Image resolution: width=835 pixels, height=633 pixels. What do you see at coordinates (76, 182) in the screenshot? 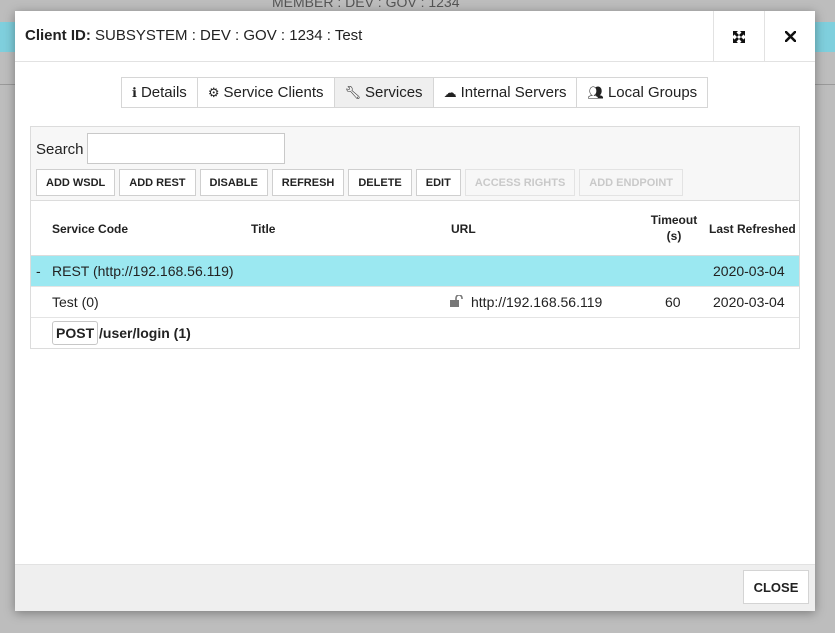
I see `add-wsdl-button: ADD WSDL` at bounding box center [76, 182].